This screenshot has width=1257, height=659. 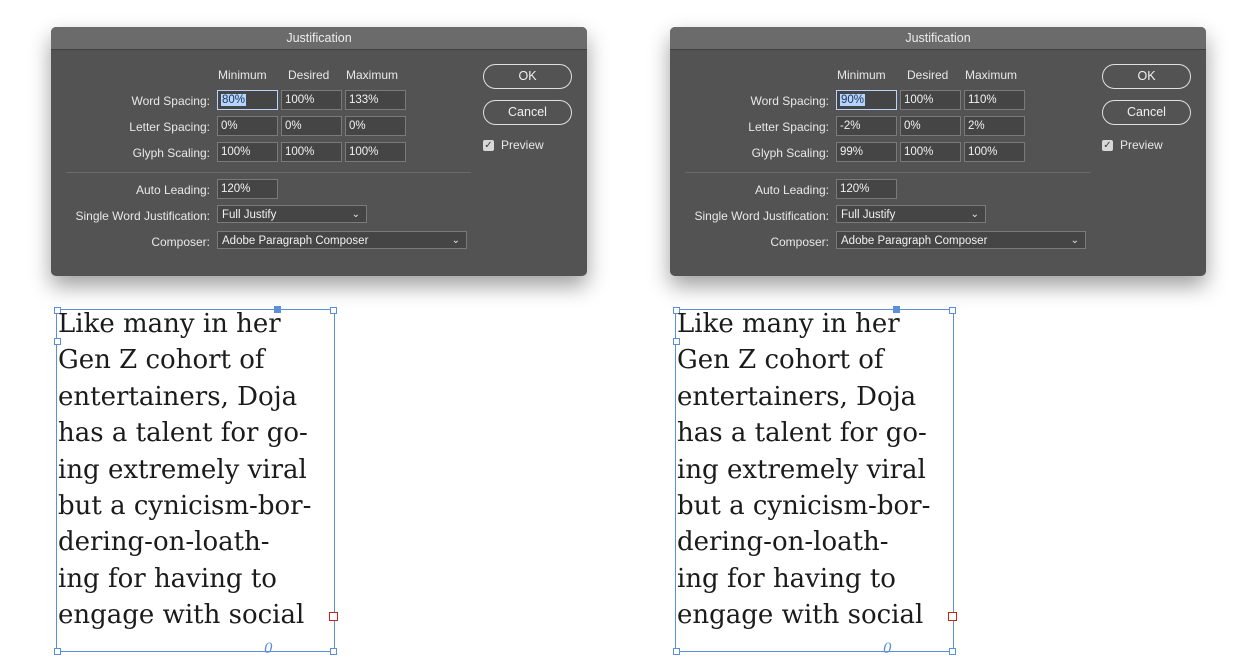 What do you see at coordinates (247, 126) in the screenshot?
I see `letter-spacing-min-input: 0%` at bounding box center [247, 126].